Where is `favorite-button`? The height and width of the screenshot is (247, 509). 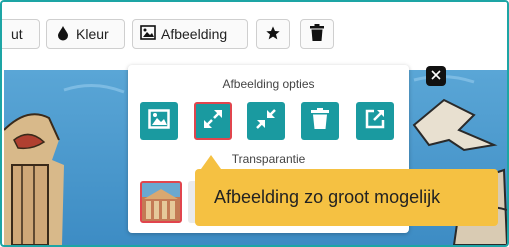 favorite-button is located at coordinates (273, 34).